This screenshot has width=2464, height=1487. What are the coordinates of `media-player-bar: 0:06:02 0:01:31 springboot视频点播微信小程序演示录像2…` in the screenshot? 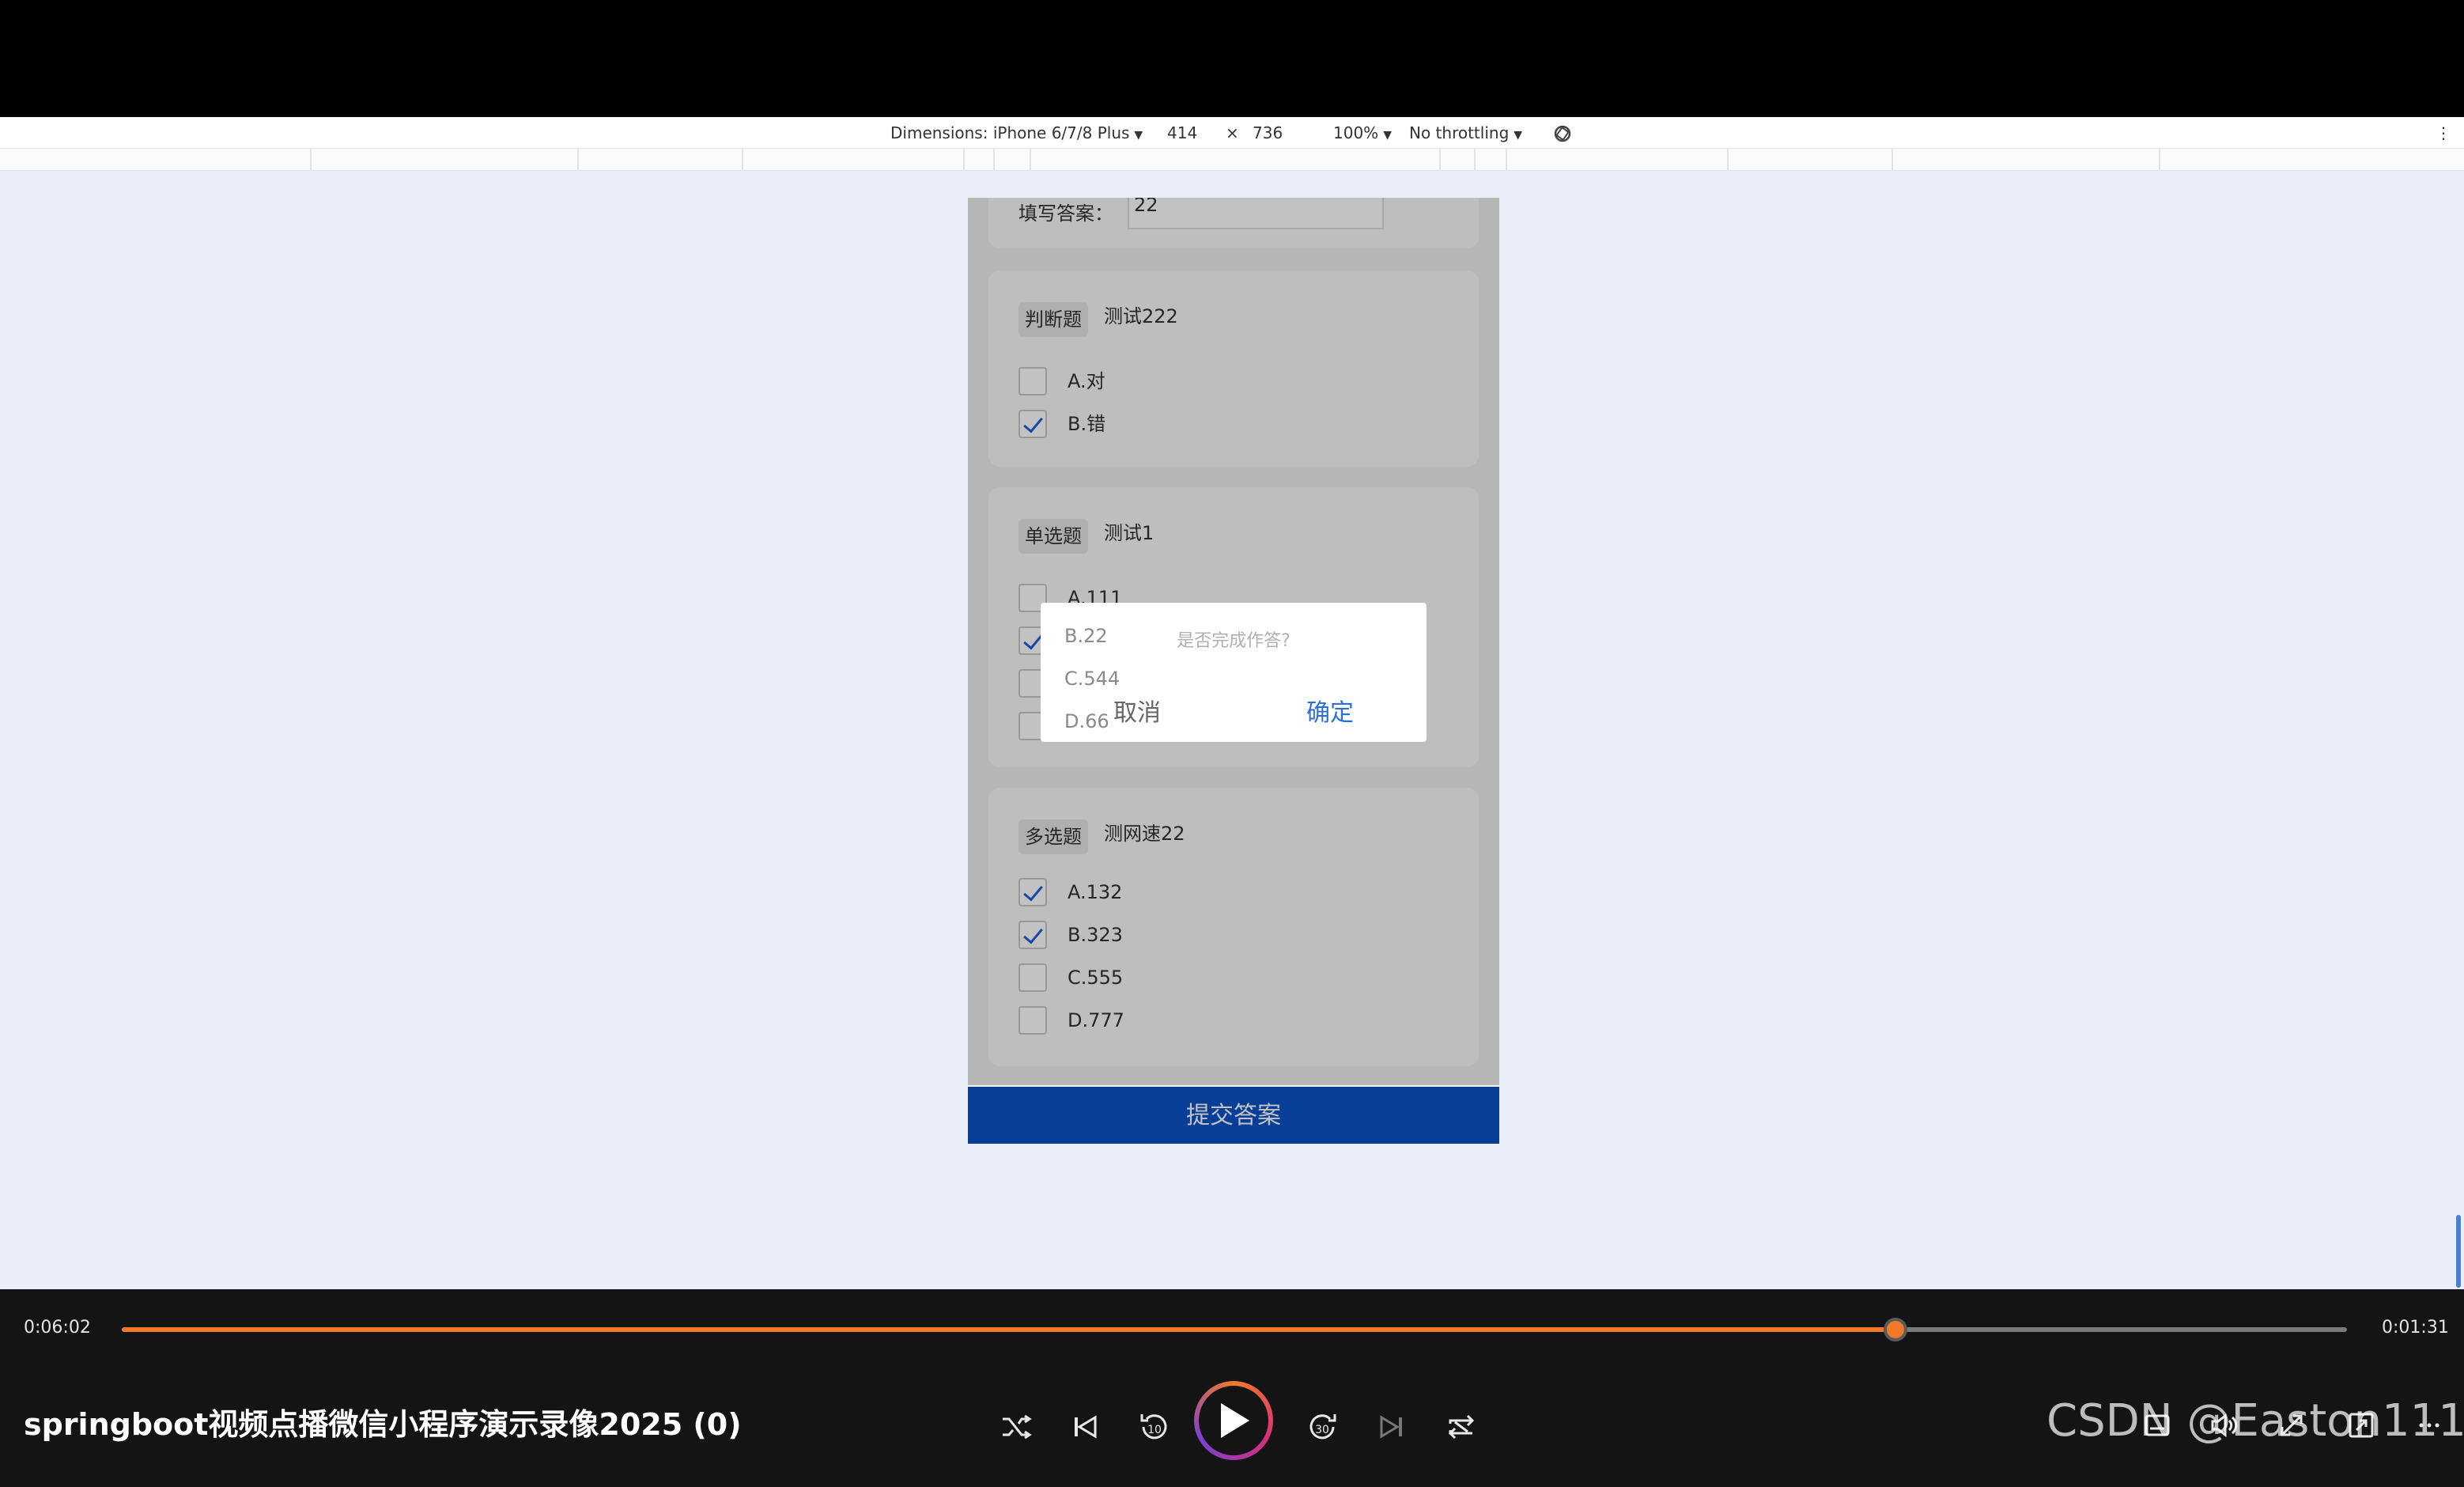 It's located at (1232, 1388).